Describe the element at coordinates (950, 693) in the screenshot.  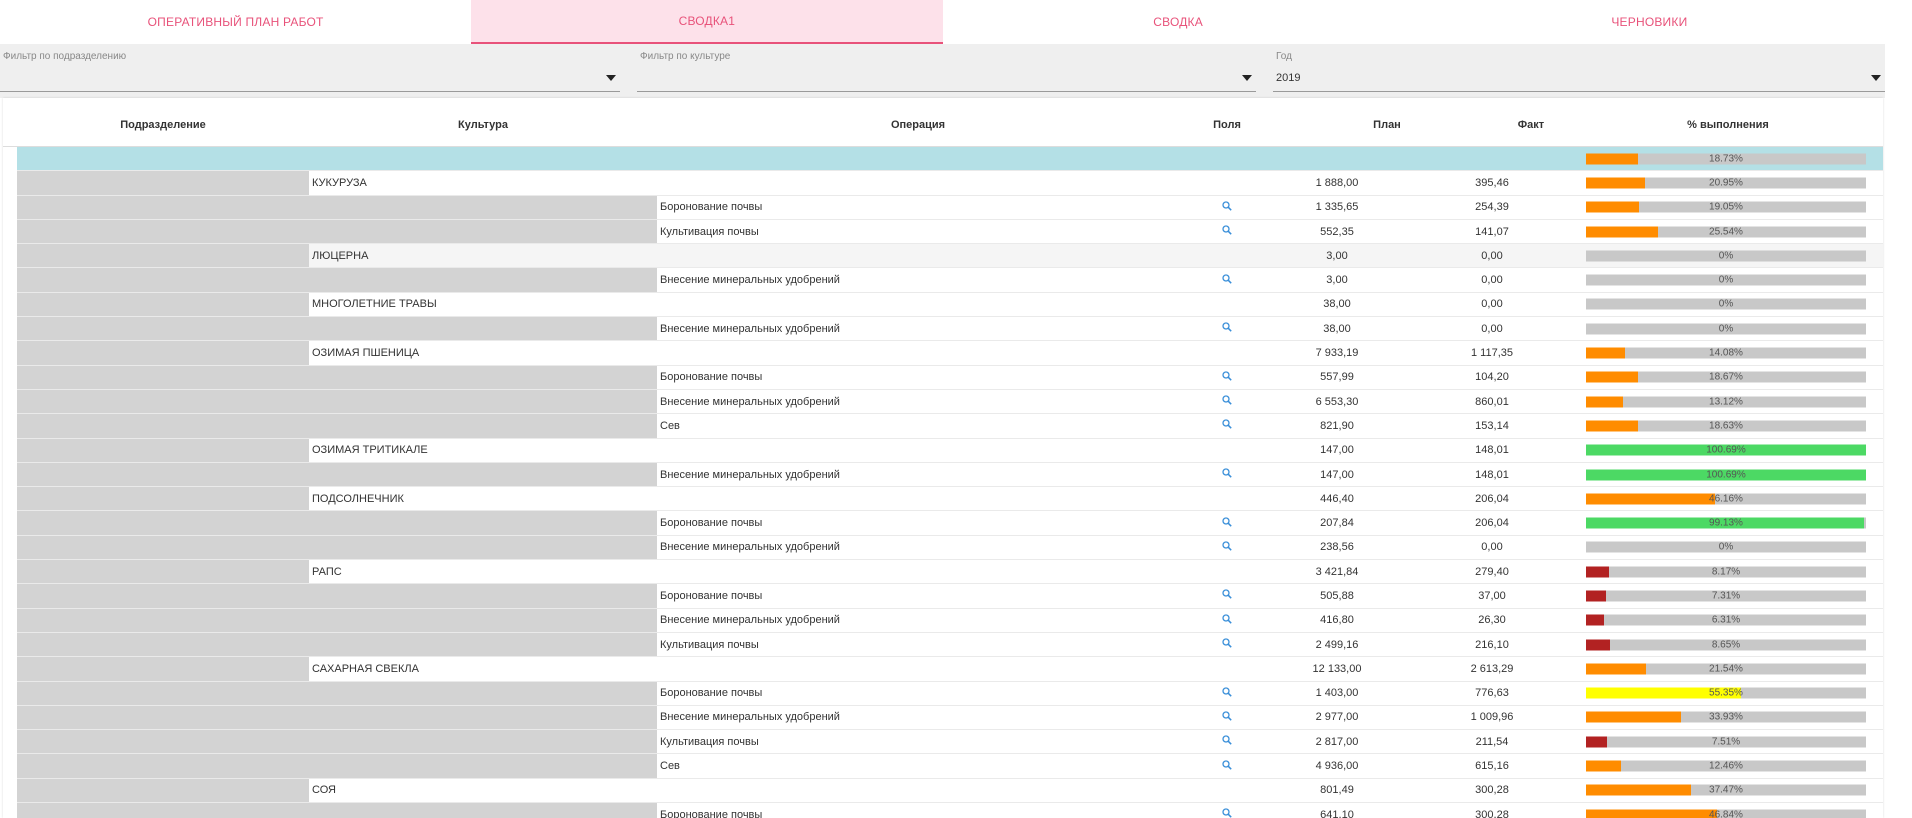
I see `operation-row: Боронование почвы 1 403,00 776,63 55.35%` at that location.